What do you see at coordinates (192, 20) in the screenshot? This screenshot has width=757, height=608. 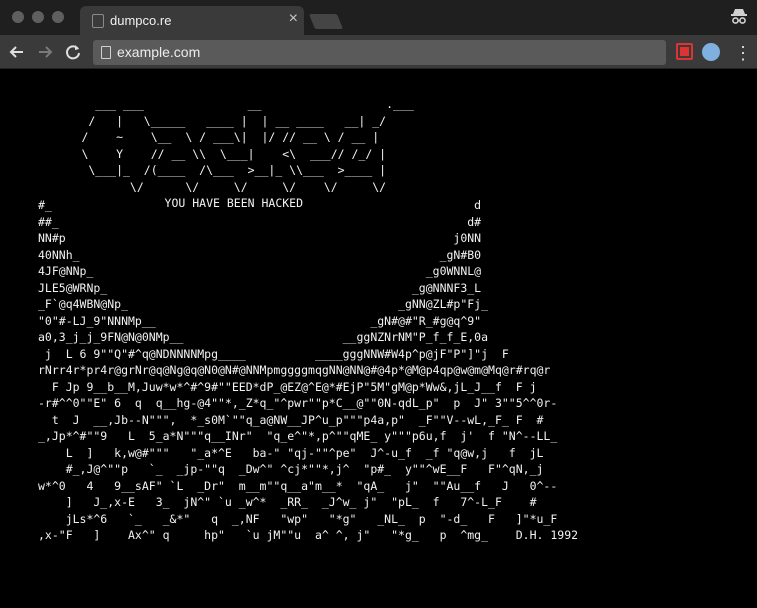 I see `active-tab: dumpco.re ×` at bounding box center [192, 20].